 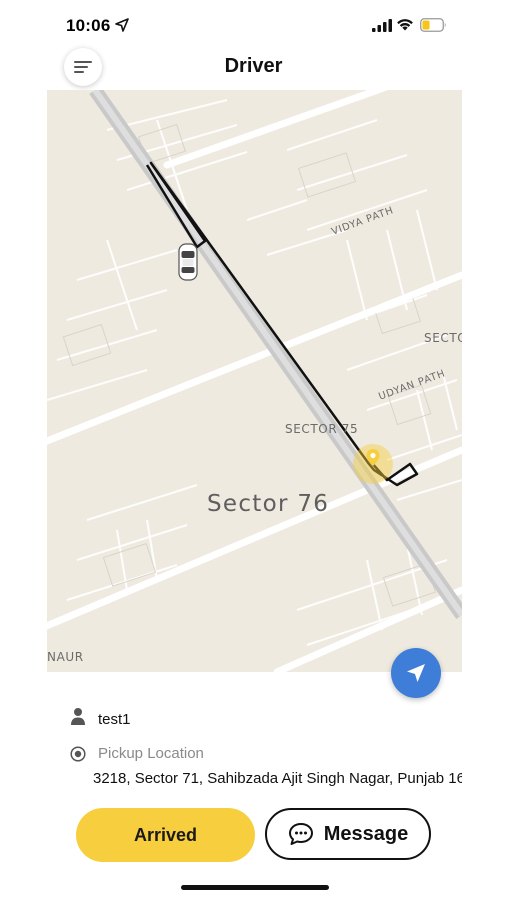 I want to click on pickup-location-label: Pickup Location, so click(x=151, y=753).